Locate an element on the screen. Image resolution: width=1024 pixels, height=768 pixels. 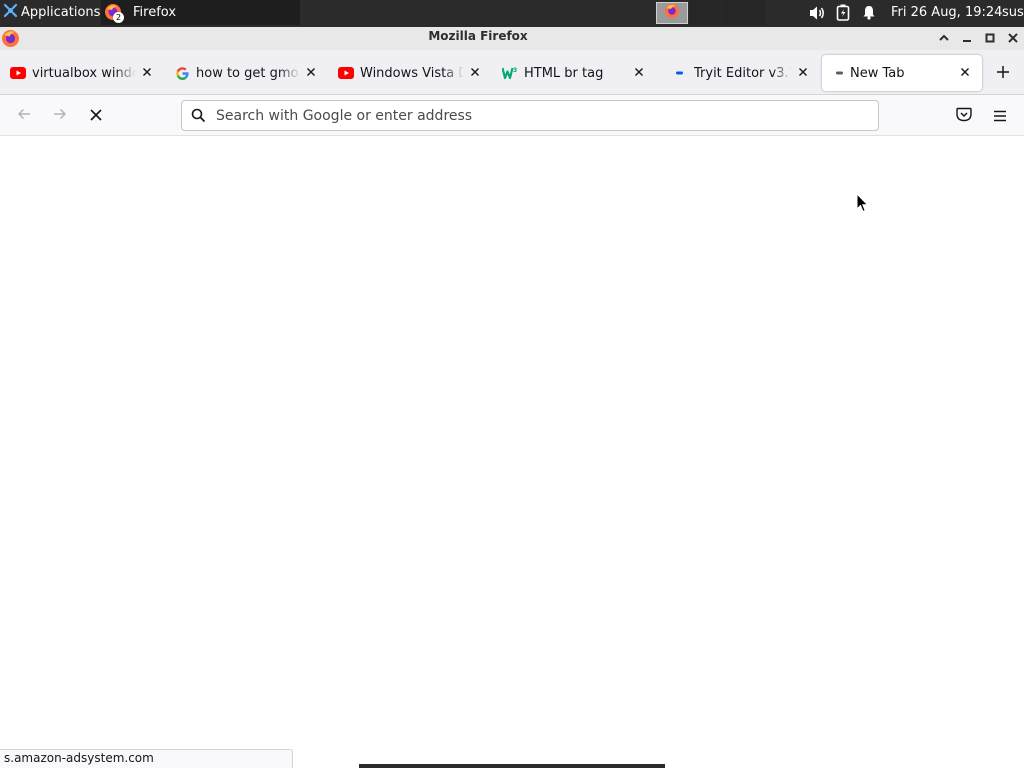
window-shade-button is located at coordinates (944, 38).